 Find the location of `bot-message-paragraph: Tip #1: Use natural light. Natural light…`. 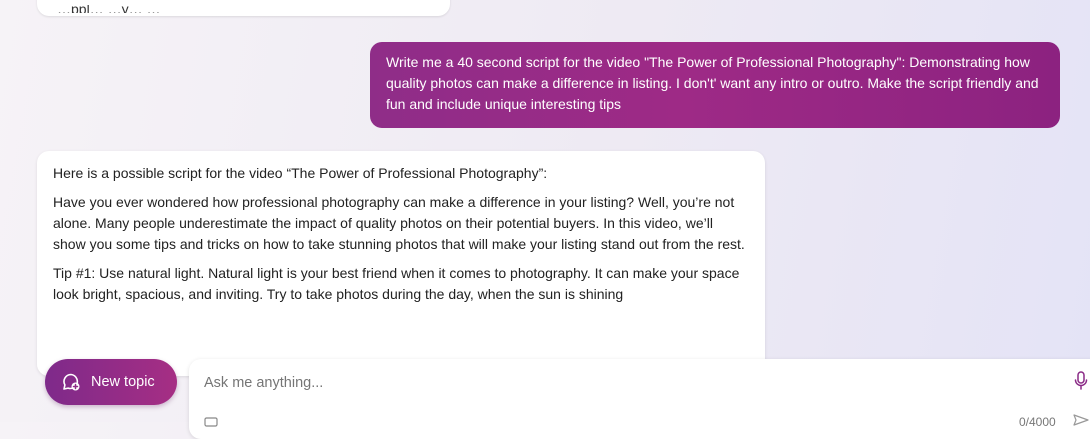

bot-message-paragraph: Tip #1: Use natural light. Natural light… is located at coordinates (396, 283).